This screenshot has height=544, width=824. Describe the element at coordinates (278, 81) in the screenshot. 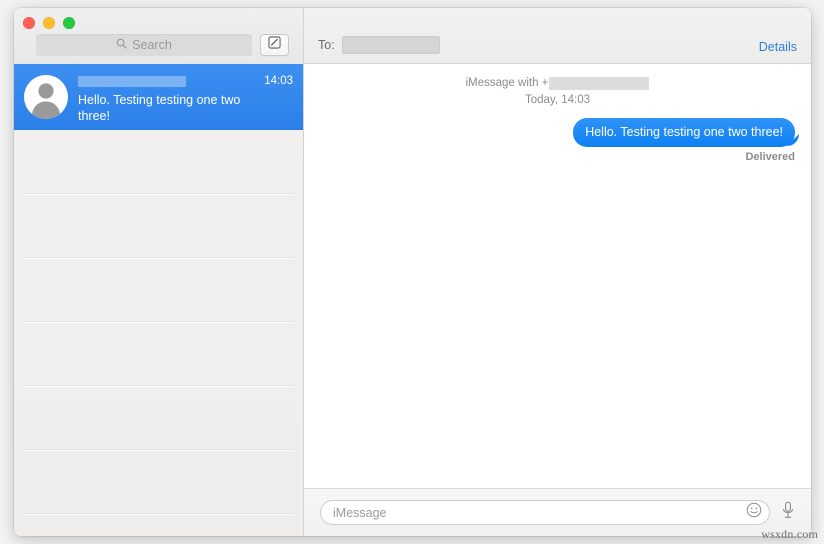

I see `conversation-time: 14:03` at that location.